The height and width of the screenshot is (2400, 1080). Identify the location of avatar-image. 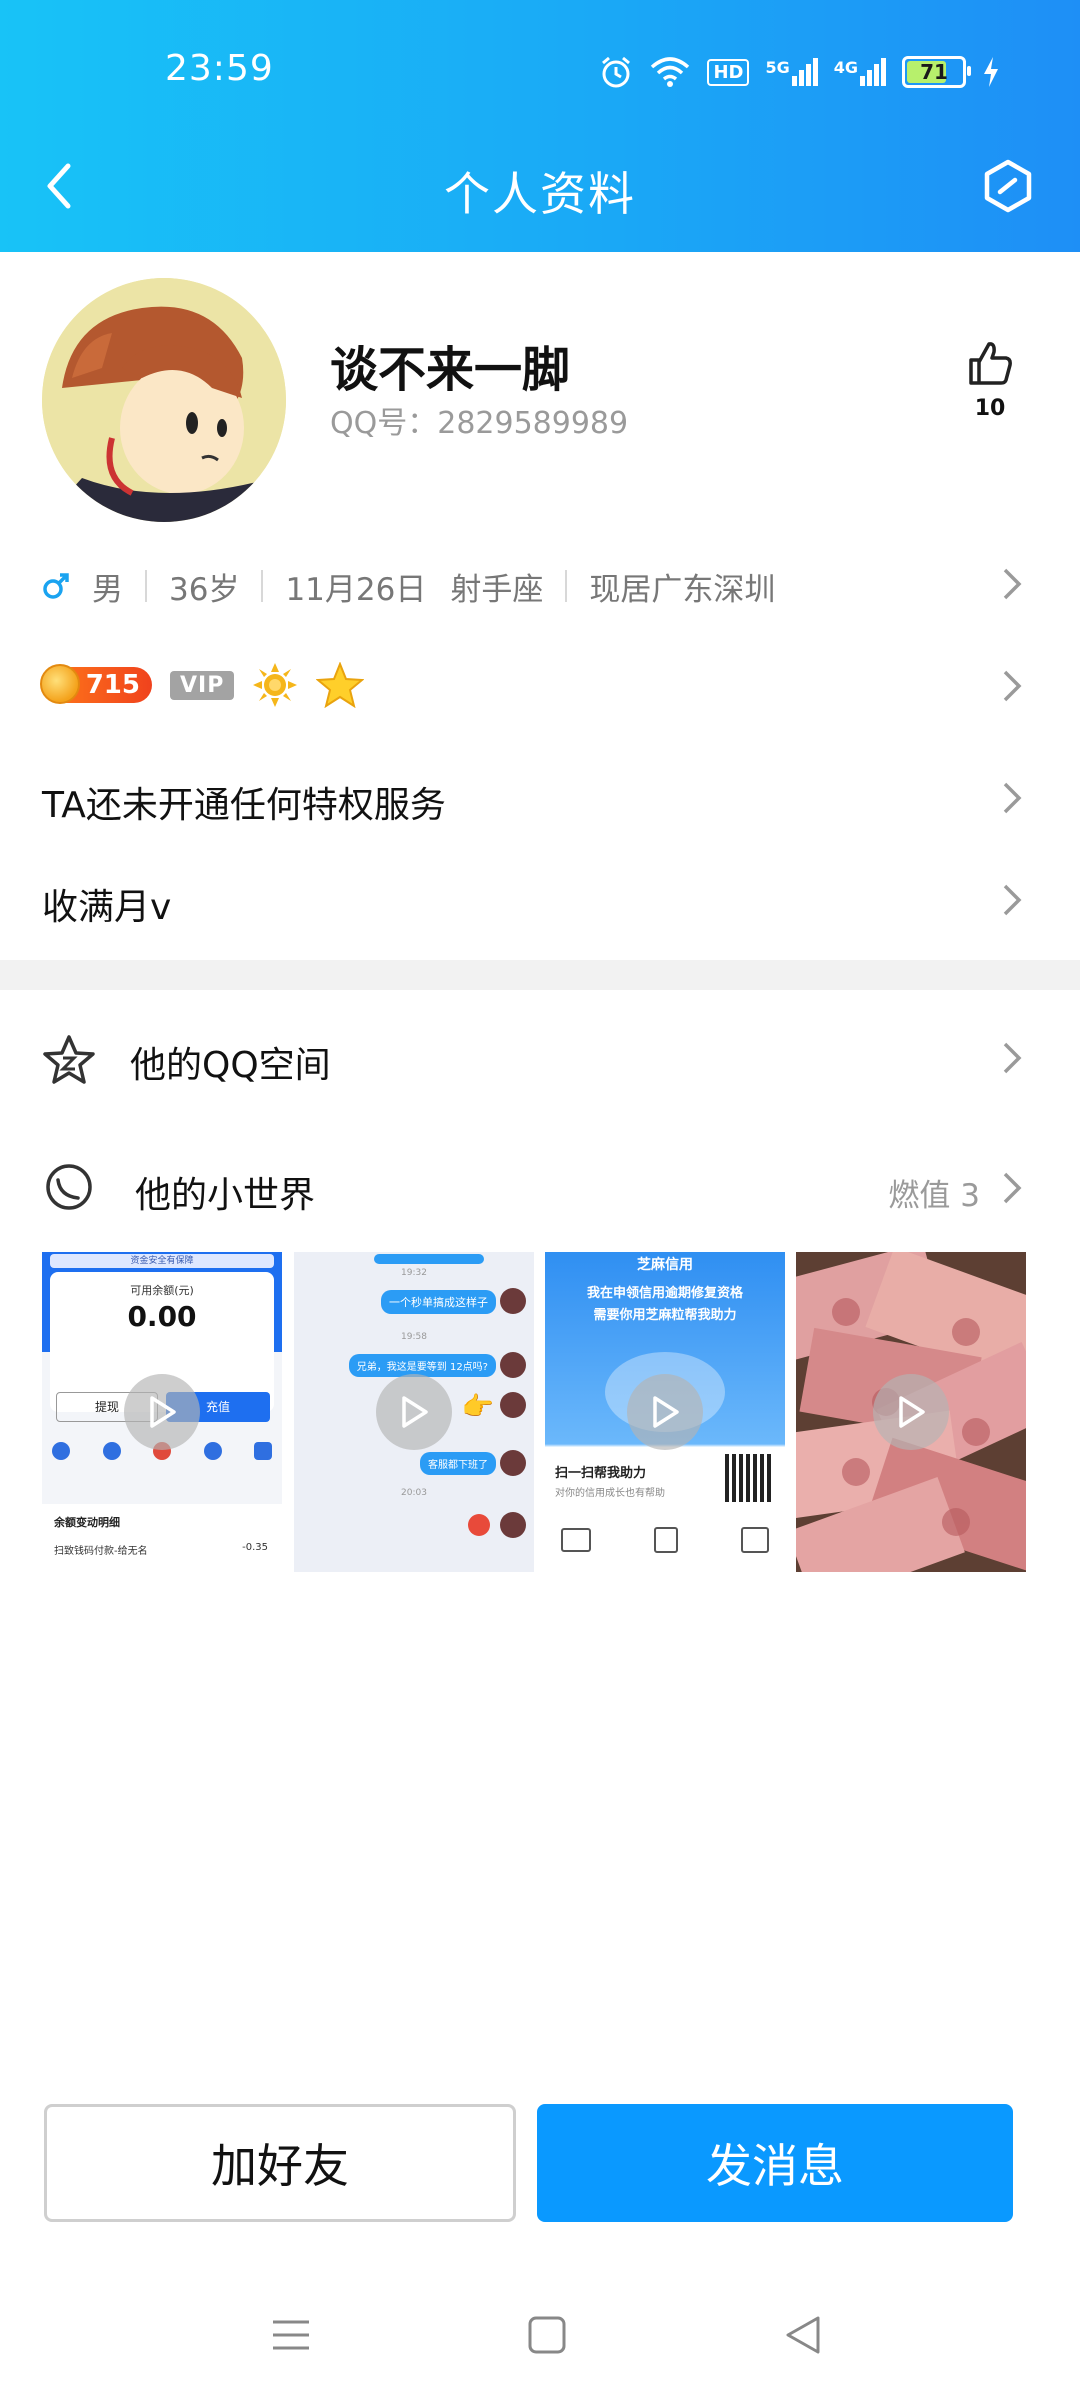
(164, 400).